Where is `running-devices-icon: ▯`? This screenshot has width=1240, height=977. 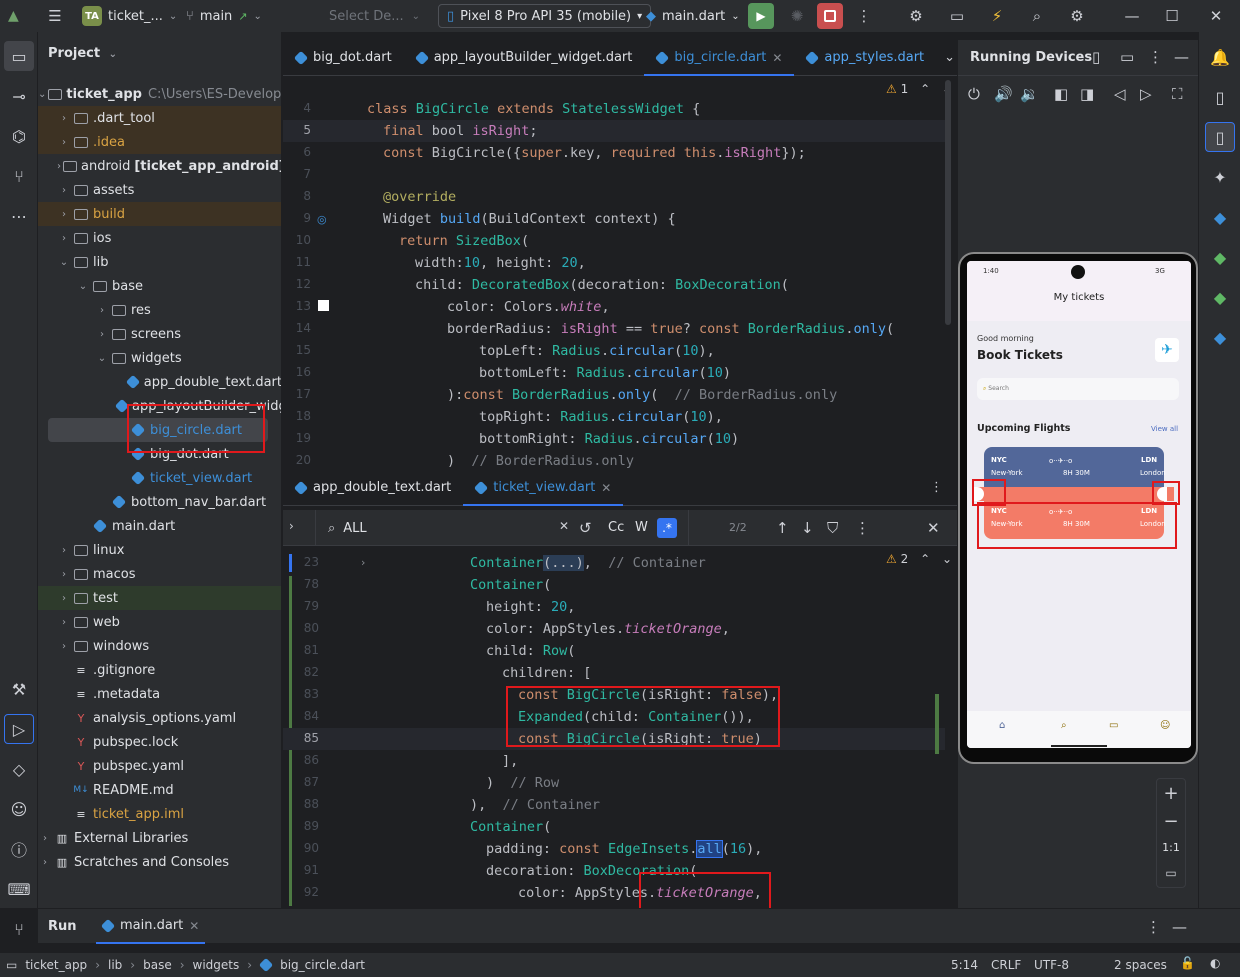 running-devices-icon: ▯ is located at coordinates (1220, 137).